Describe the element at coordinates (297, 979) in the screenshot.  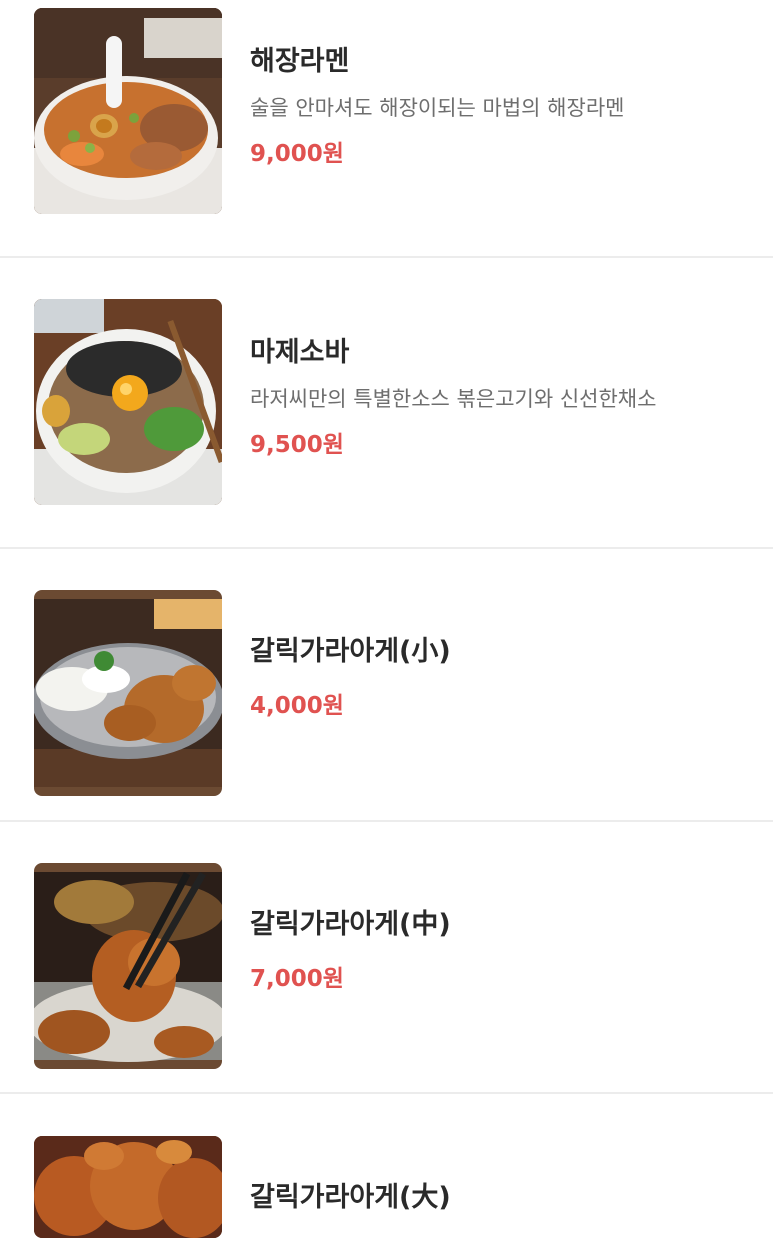
I see `menu-item-price: 7,000원` at that location.